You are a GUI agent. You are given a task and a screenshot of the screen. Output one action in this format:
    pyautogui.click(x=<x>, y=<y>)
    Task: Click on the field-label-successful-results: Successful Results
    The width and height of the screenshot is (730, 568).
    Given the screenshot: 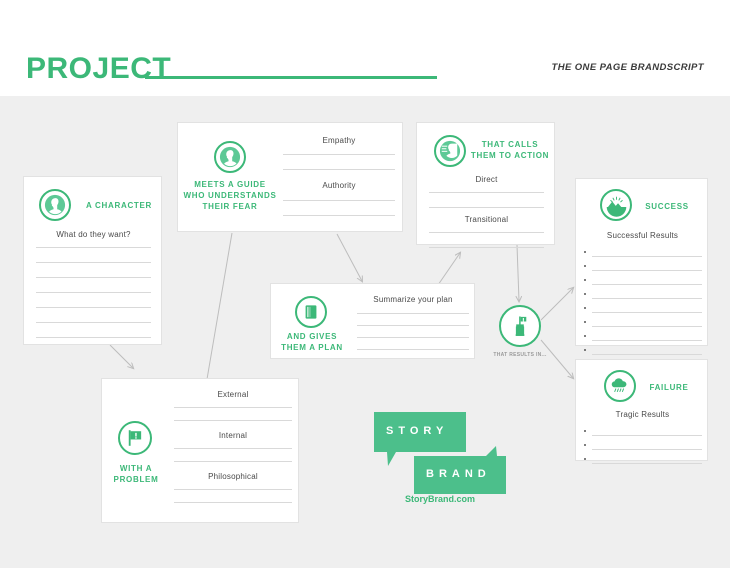 What is the action you would take?
    pyautogui.click(x=642, y=235)
    